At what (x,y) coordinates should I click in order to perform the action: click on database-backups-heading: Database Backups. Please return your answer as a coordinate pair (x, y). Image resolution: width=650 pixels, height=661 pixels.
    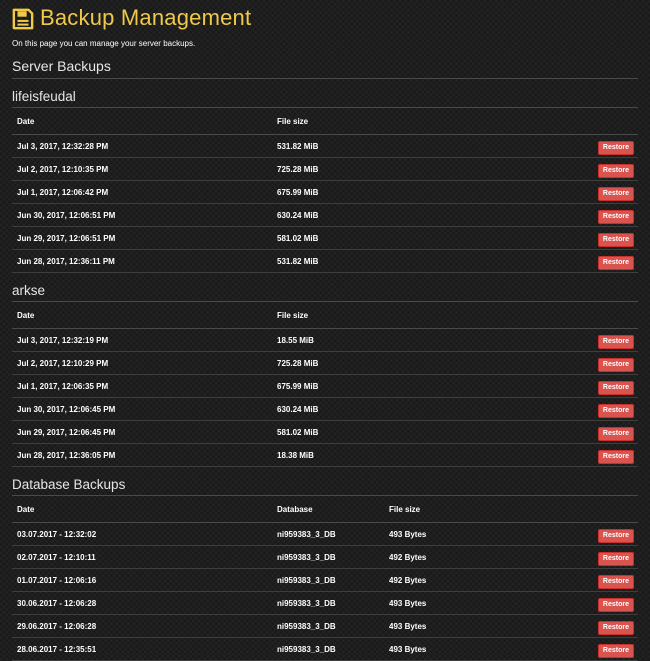
    Looking at the image, I should click on (325, 486).